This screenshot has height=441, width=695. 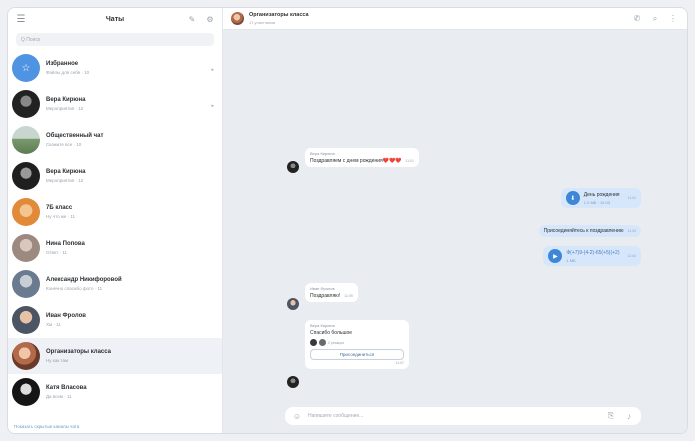 I want to click on chat-preview: Хм · 11, so click(x=53, y=324).